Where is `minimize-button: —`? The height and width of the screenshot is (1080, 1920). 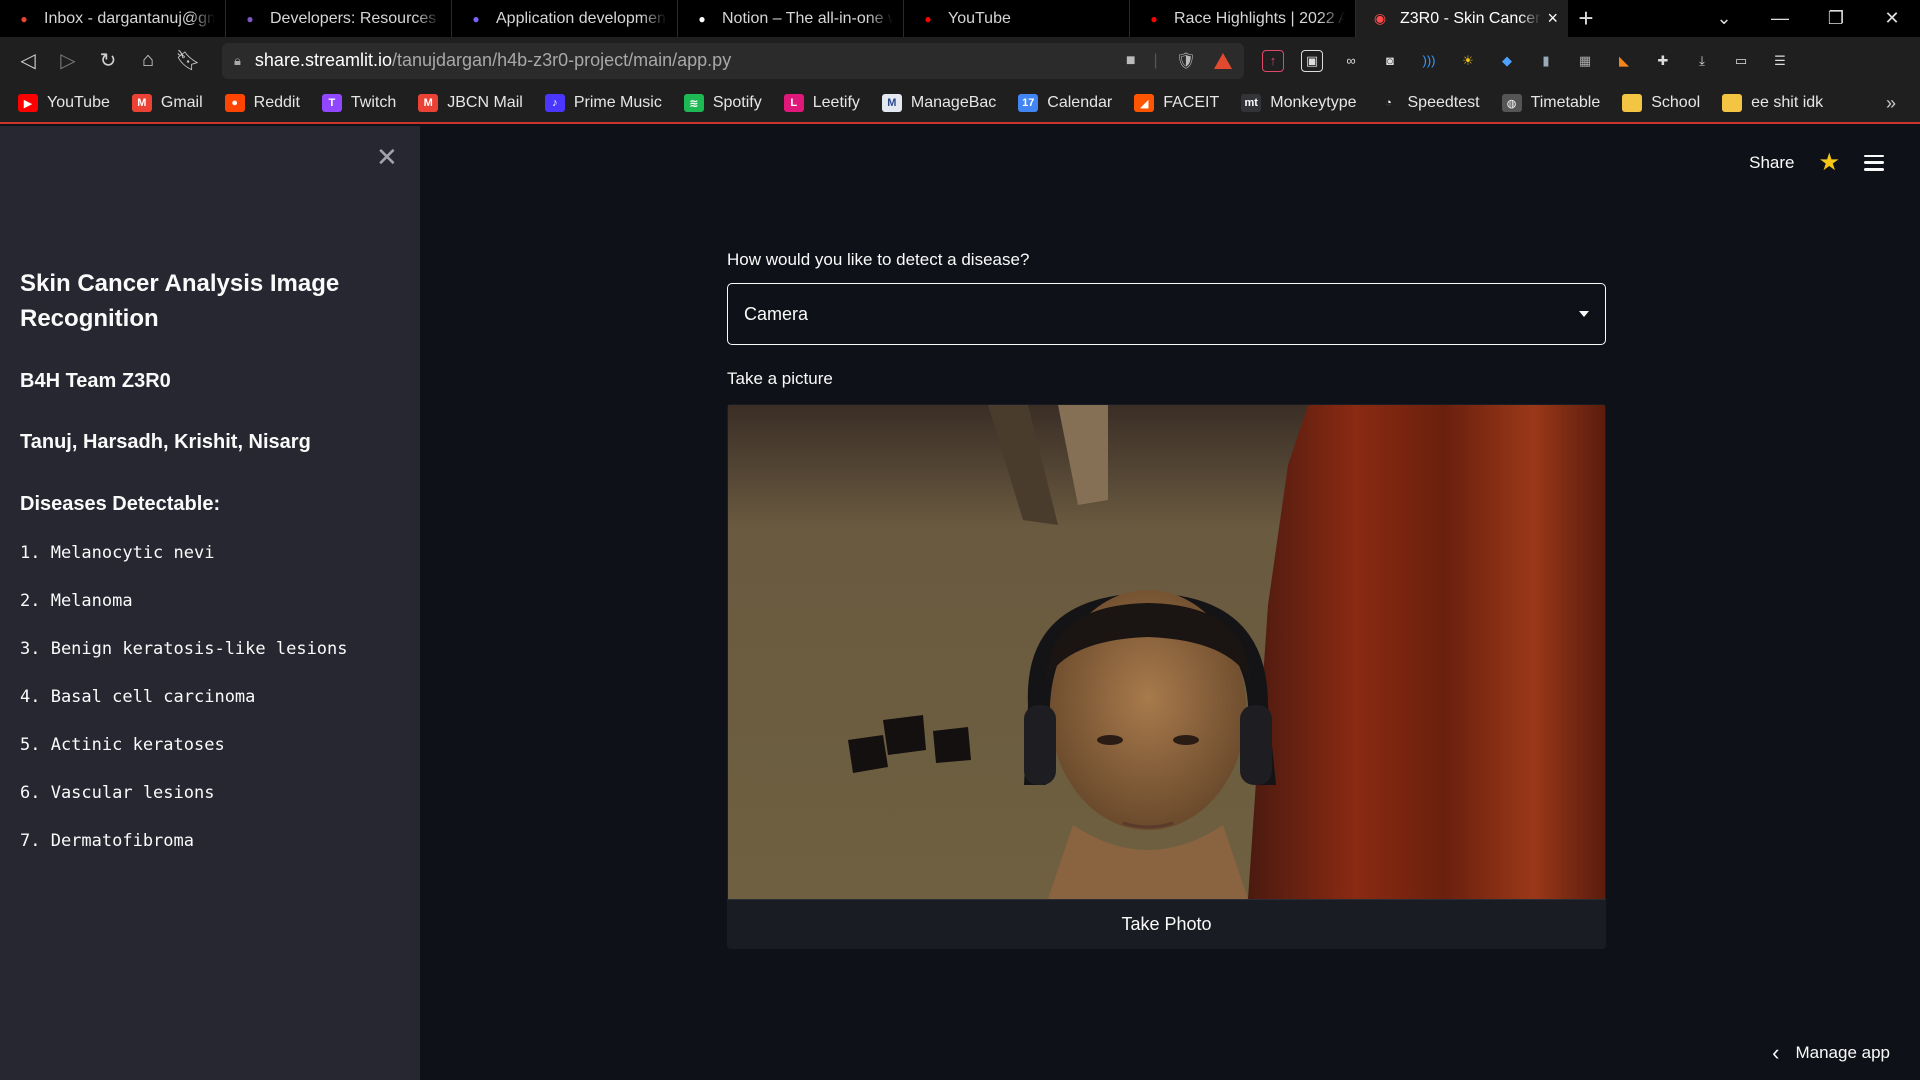 minimize-button: — is located at coordinates (1780, 18).